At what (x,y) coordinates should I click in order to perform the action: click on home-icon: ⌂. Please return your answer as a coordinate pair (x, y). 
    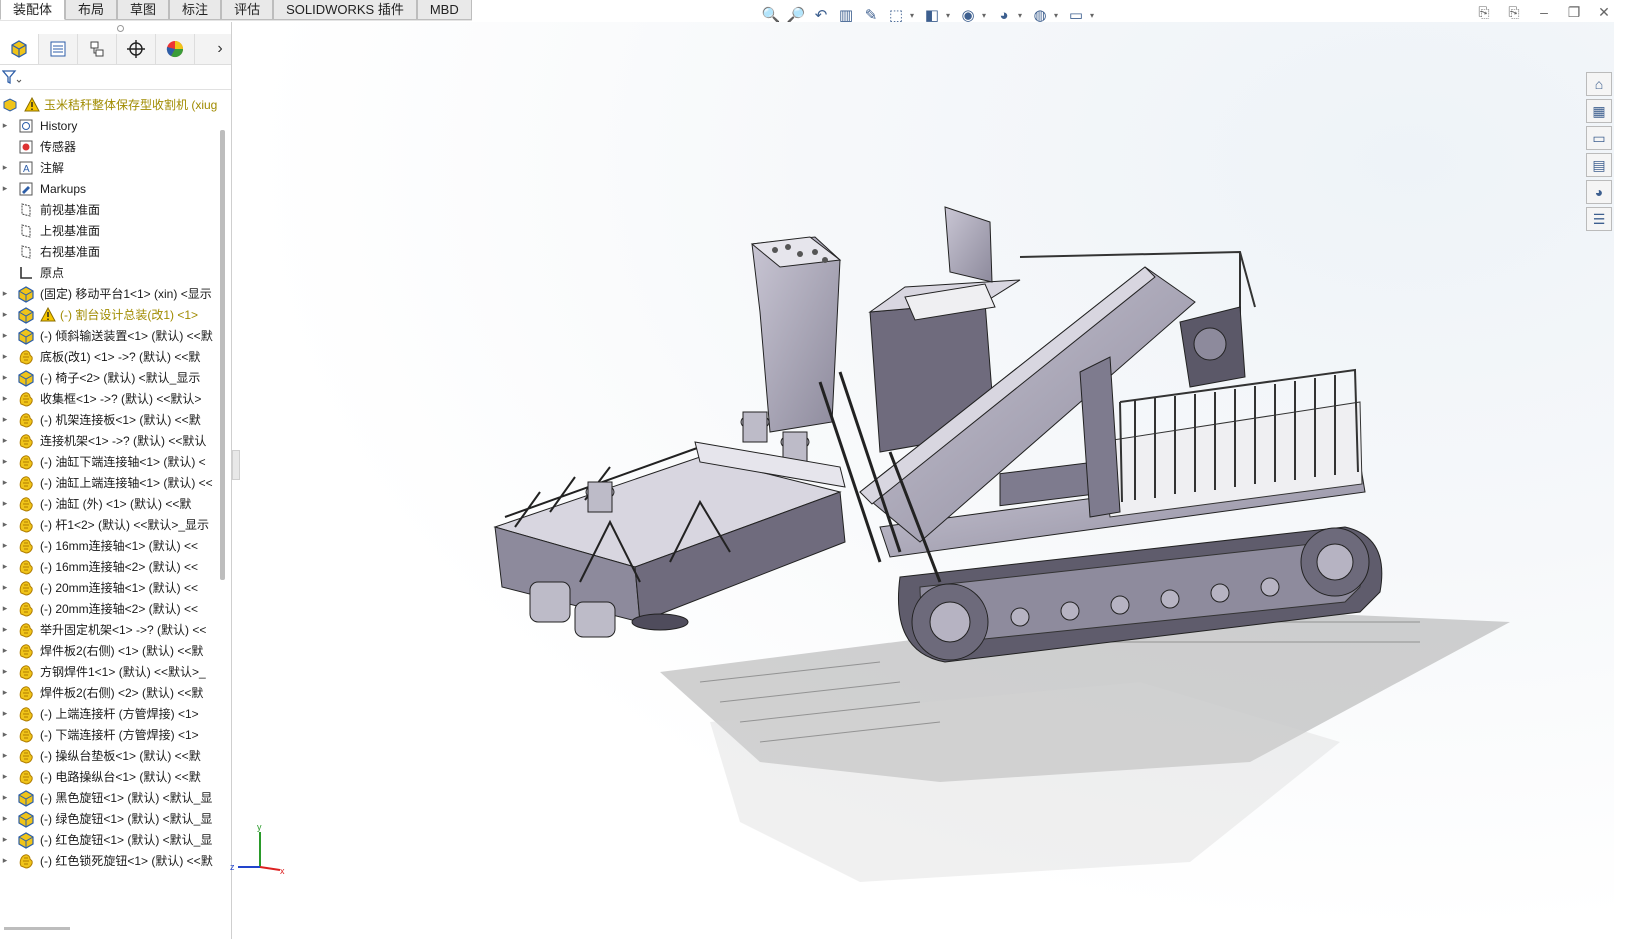
    Looking at the image, I should click on (1599, 84).